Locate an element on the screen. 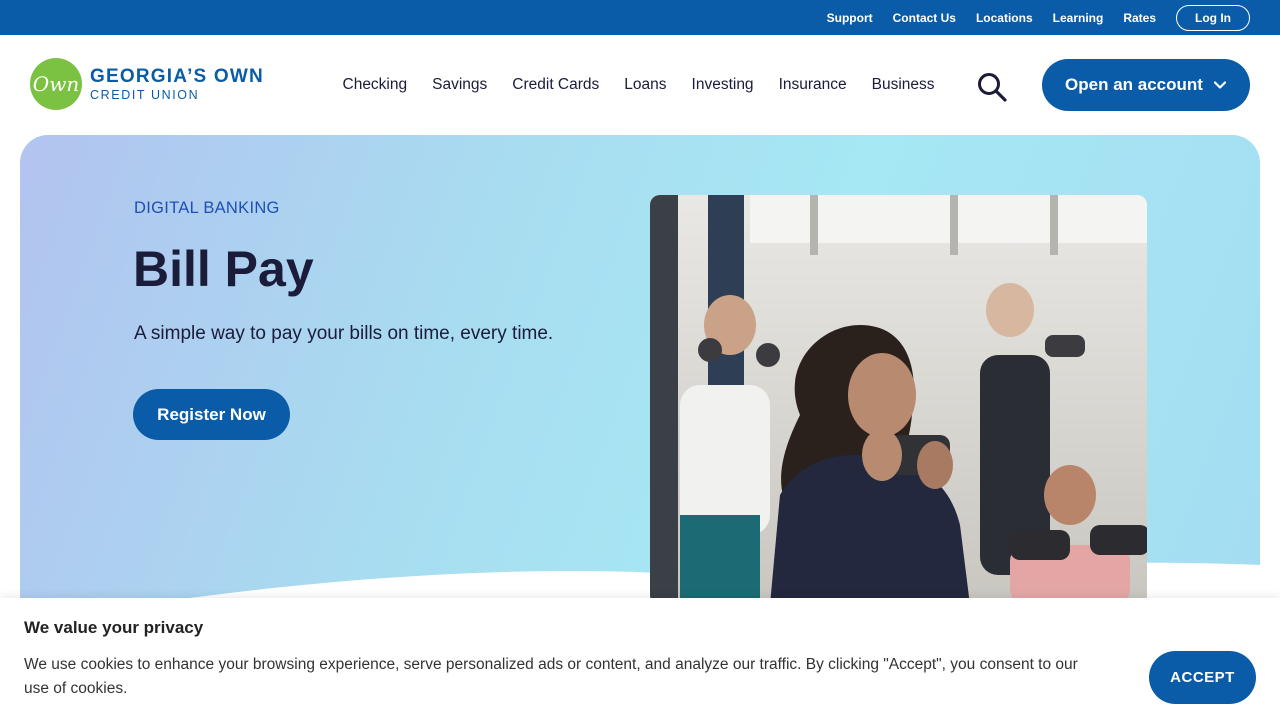 Image resolution: width=1280 pixels, height=720 pixels. page-title: Bill Pay is located at coordinates (223, 269).